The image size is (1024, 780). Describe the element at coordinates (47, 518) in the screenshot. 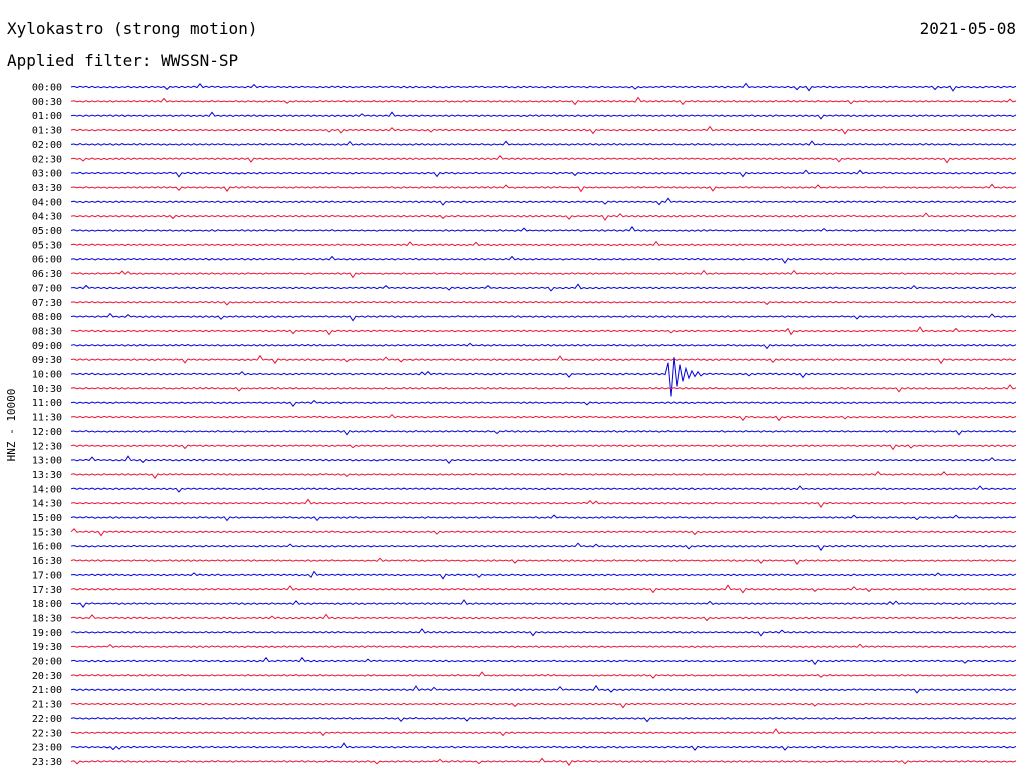

I see `time-label: 15:00` at that location.